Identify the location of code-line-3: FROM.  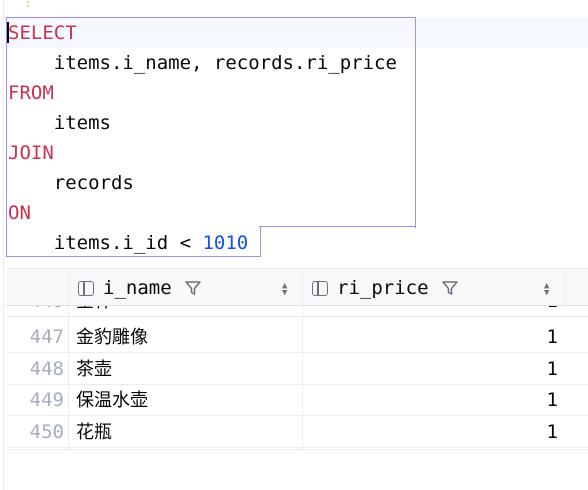
(31, 93).